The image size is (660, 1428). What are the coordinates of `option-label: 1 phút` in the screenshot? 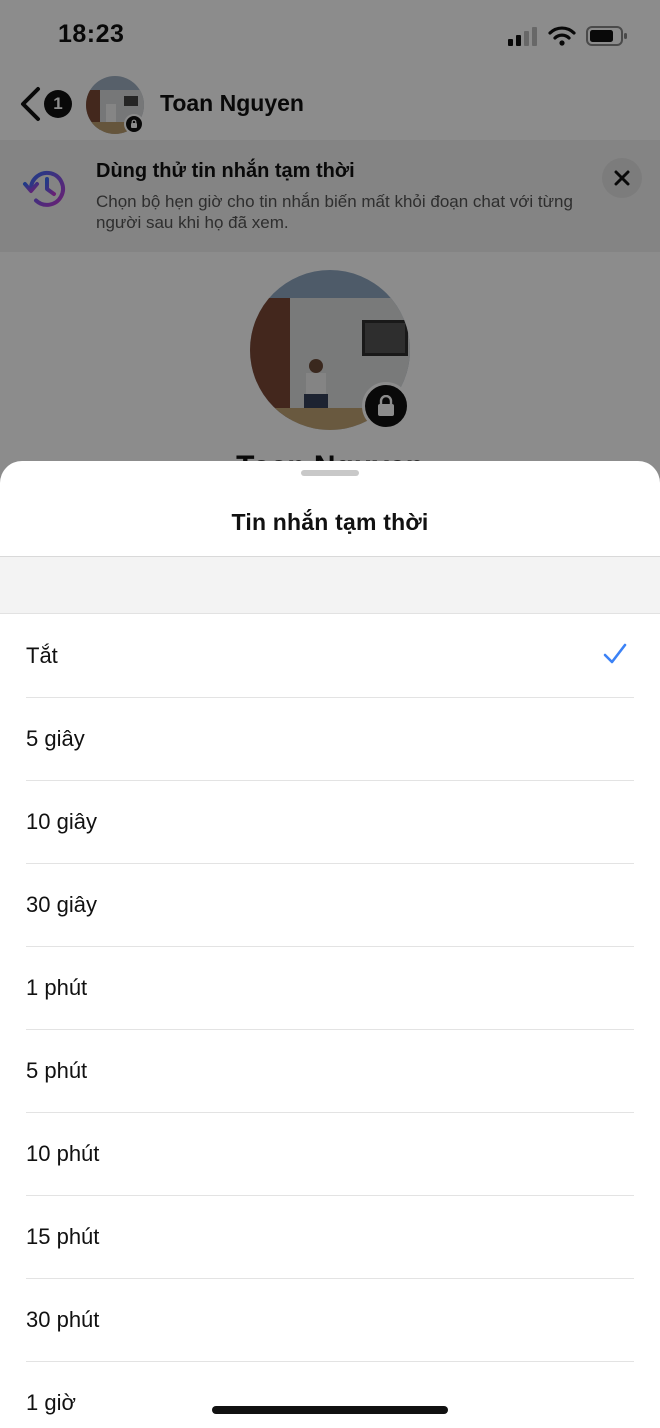 It's located at (57, 987).